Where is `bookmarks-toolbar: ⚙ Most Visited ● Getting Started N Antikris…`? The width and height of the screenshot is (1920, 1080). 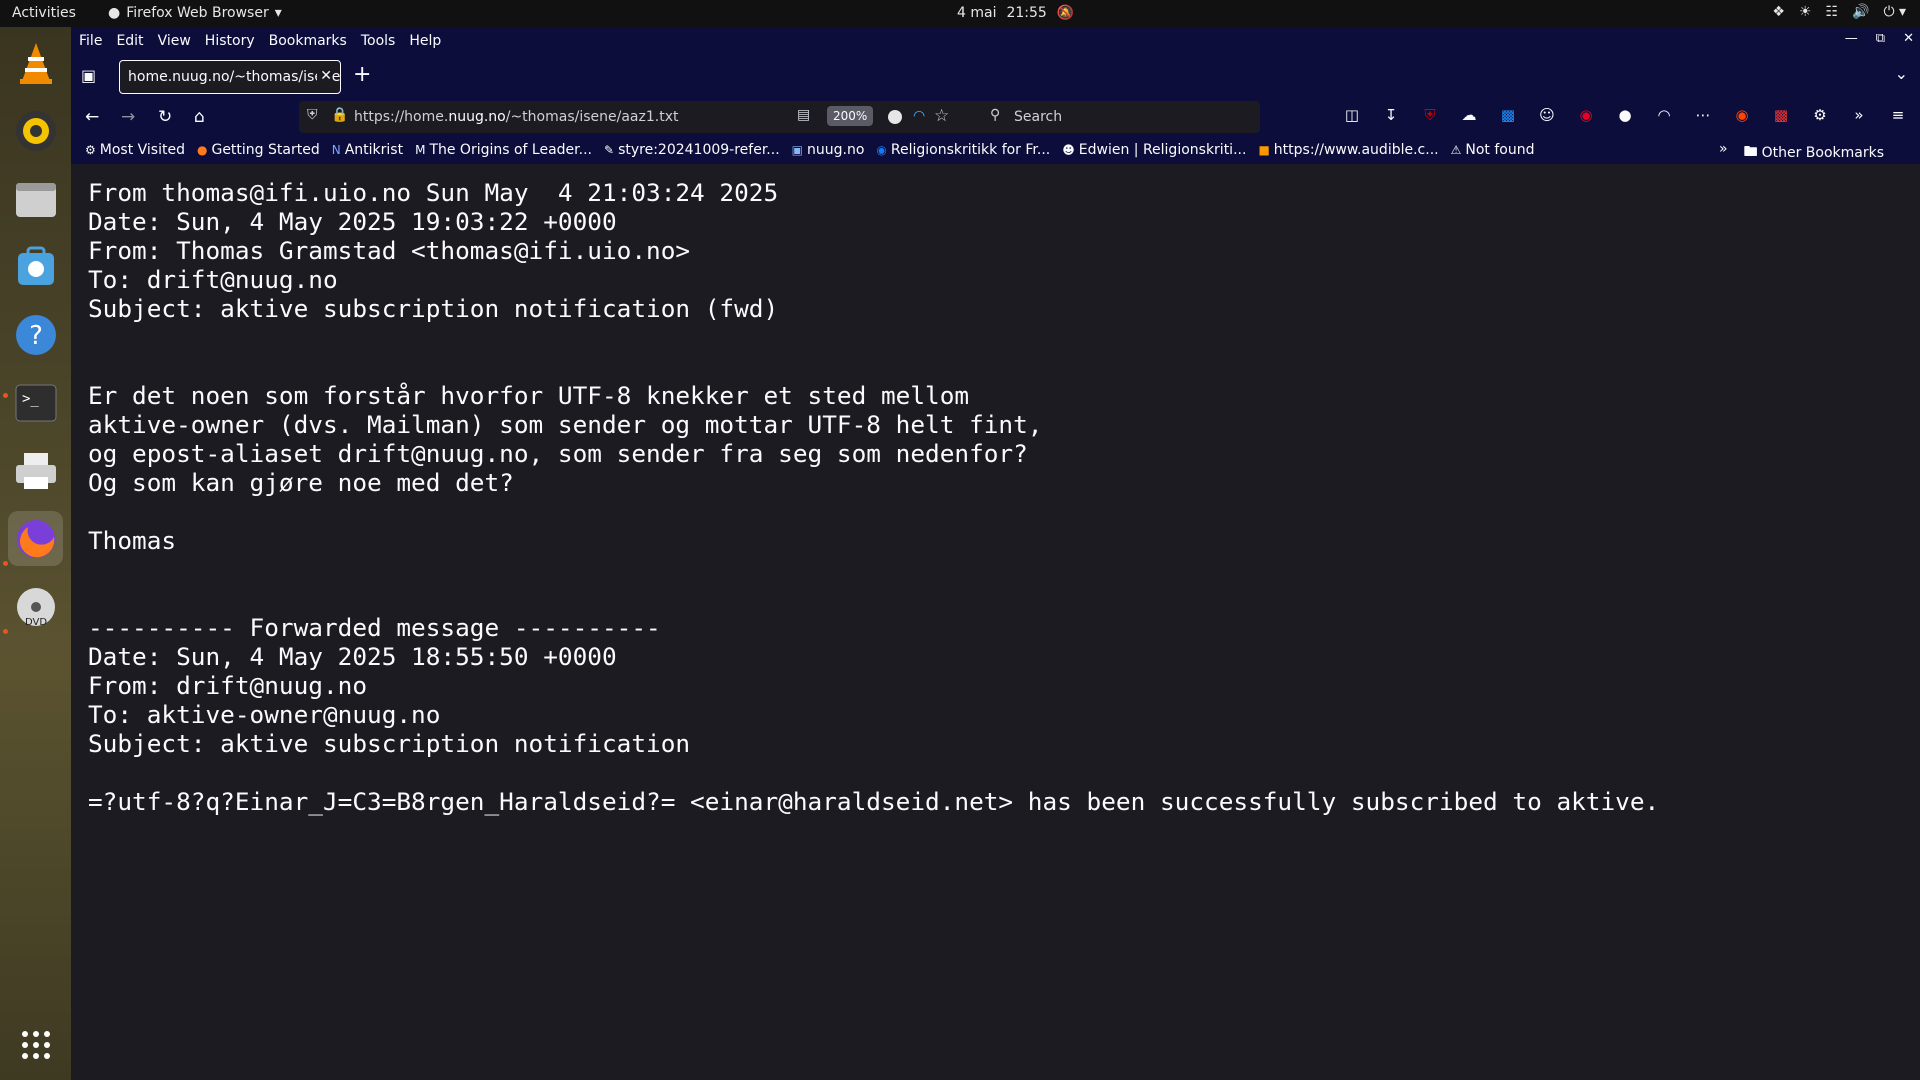
bookmarks-toolbar: ⚙ Most Visited ● Getting Started N Antikris… is located at coordinates (995, 150).